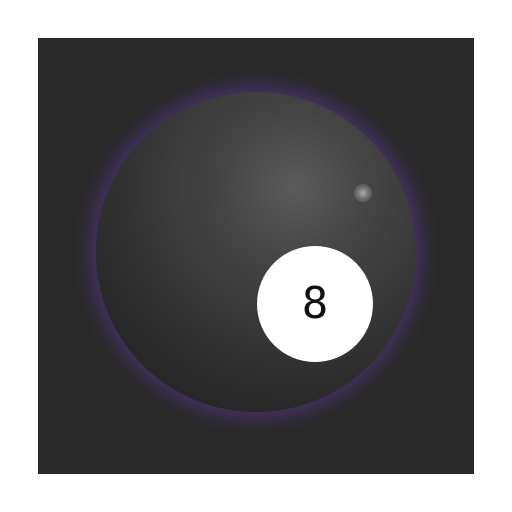 The height and width of the screenshot is (512, 512). I want to click on ball-window: 8, so click(315, 304).